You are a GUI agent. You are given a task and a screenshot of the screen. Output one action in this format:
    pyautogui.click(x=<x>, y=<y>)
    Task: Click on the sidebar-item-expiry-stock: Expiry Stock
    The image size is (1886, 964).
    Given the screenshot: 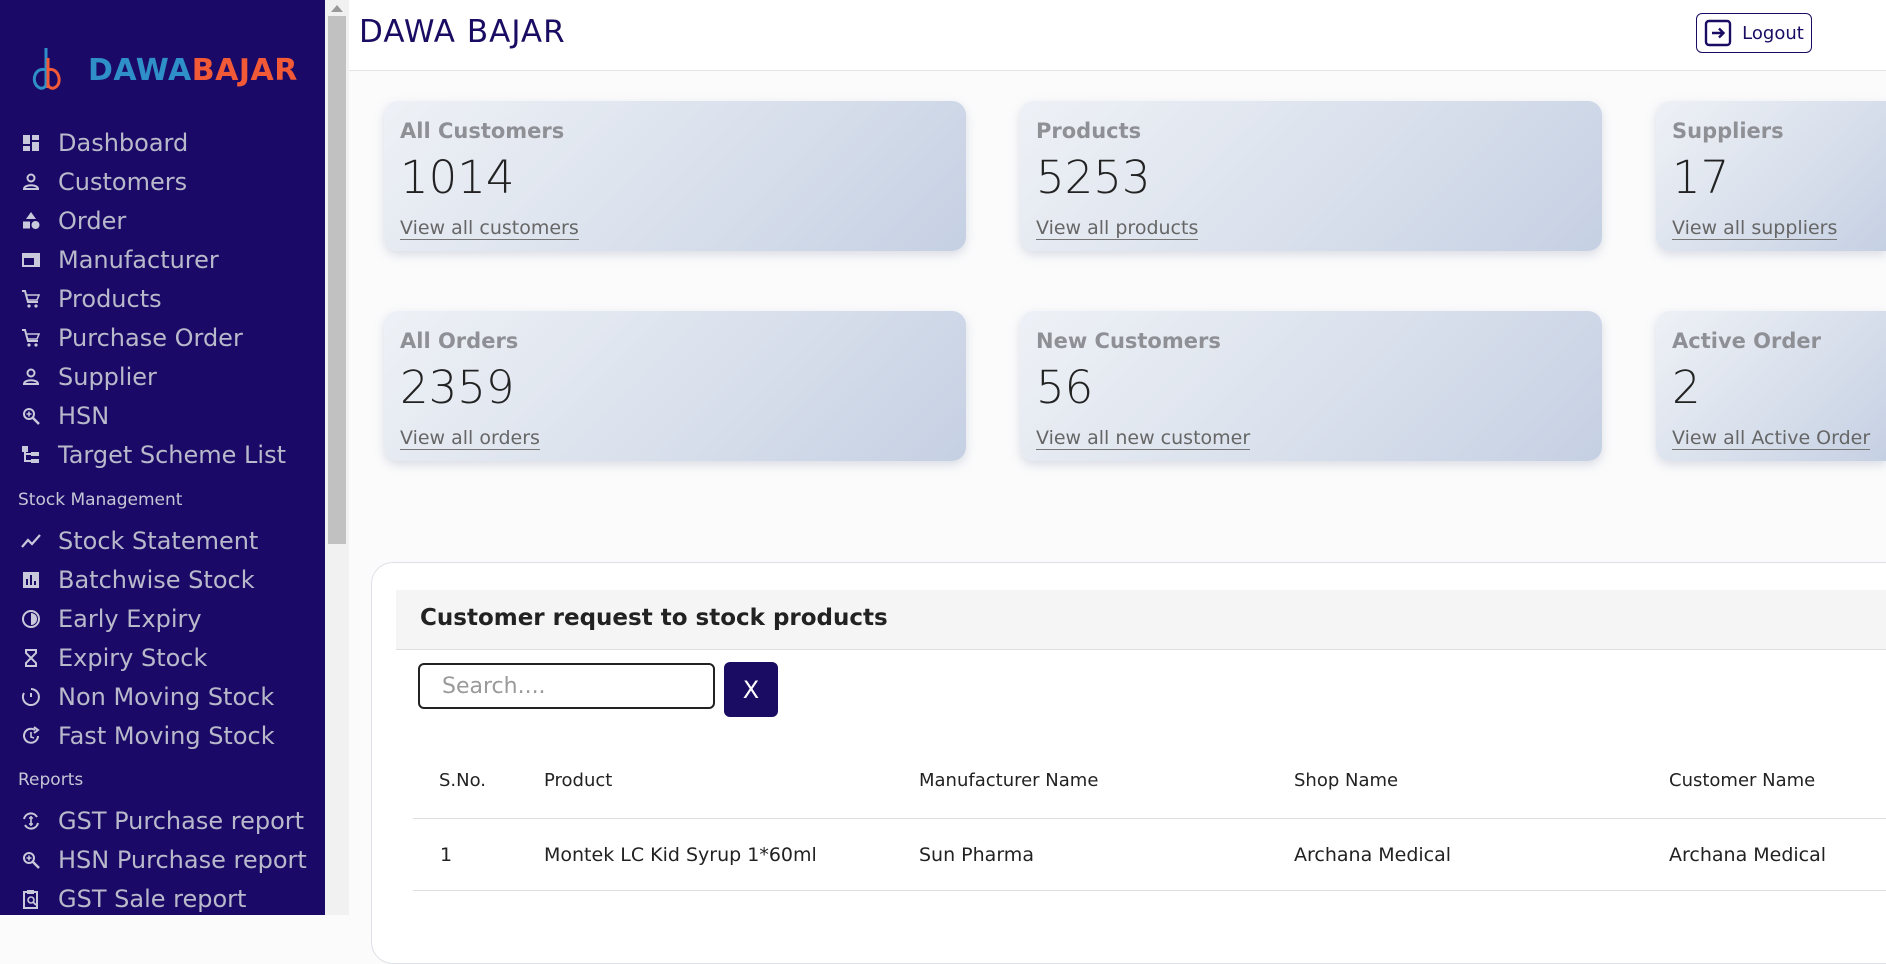 What is the action you would take?
    pyautogui.click(x=162, y=658)
    